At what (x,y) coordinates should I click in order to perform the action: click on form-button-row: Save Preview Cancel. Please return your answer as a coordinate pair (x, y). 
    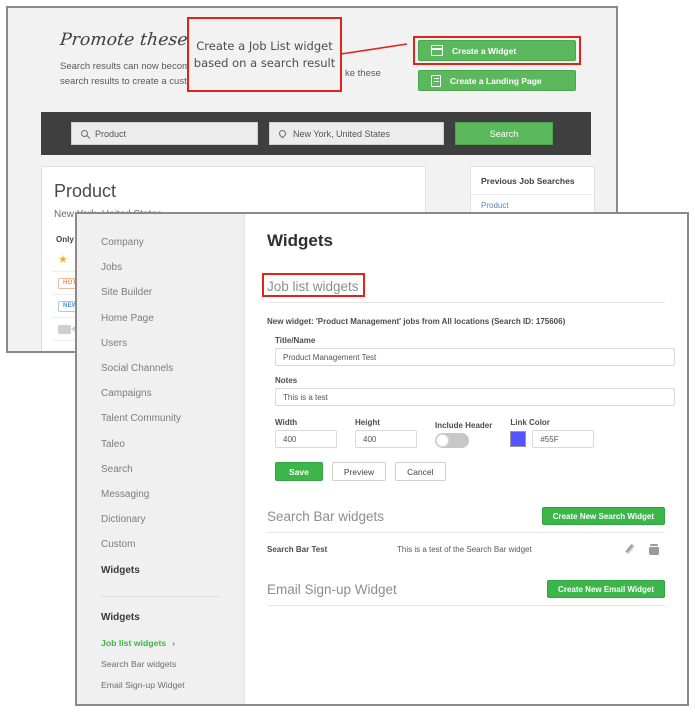
    Looking at the image, I should click on (470, 471).